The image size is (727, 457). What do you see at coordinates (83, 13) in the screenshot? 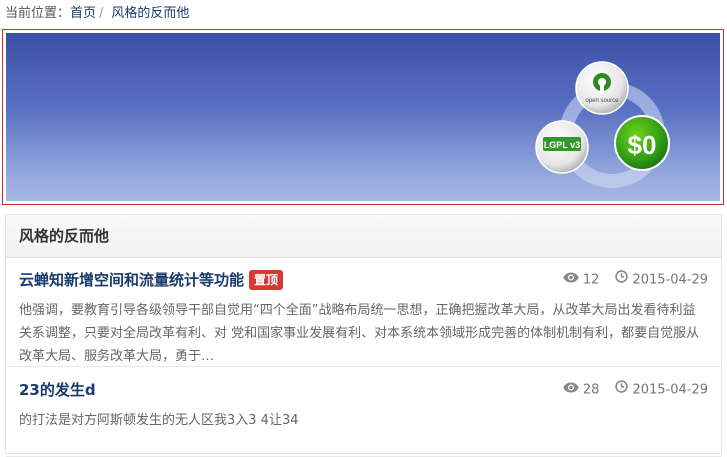
I see `breadcrumb-home-link: 首页` at bounding box center [83, 13].